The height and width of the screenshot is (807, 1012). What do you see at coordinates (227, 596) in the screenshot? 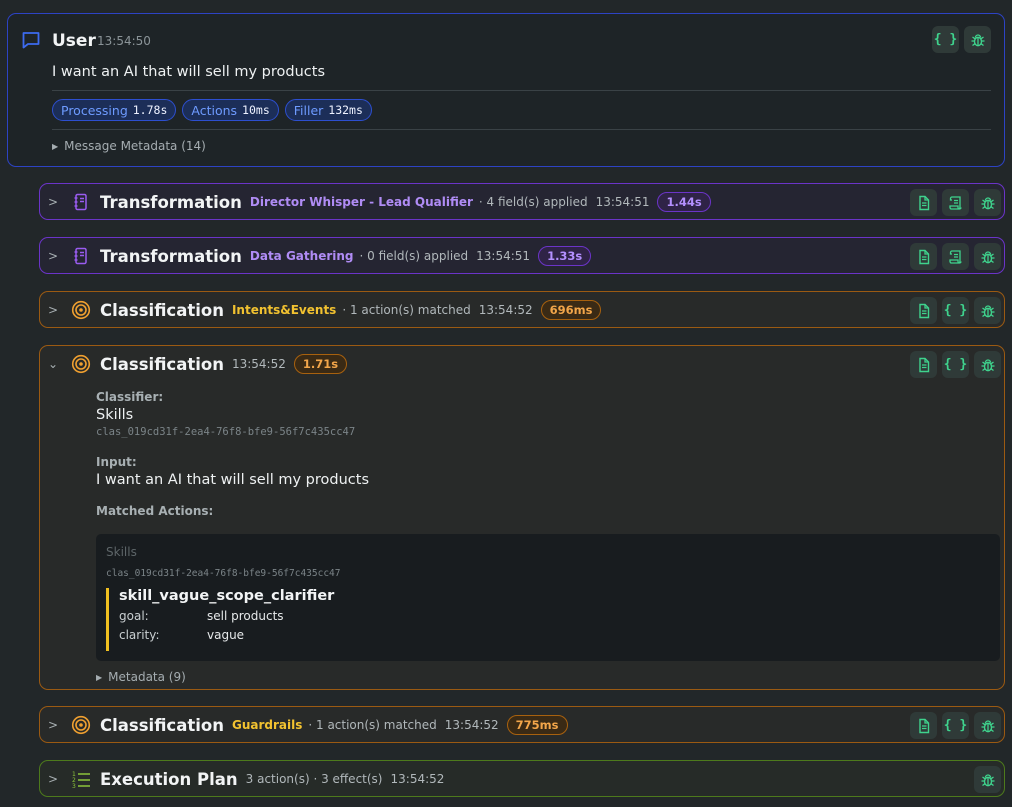
I see `skill-name: skill_vague_scope_clarifier` at bounding box center [227, 596].